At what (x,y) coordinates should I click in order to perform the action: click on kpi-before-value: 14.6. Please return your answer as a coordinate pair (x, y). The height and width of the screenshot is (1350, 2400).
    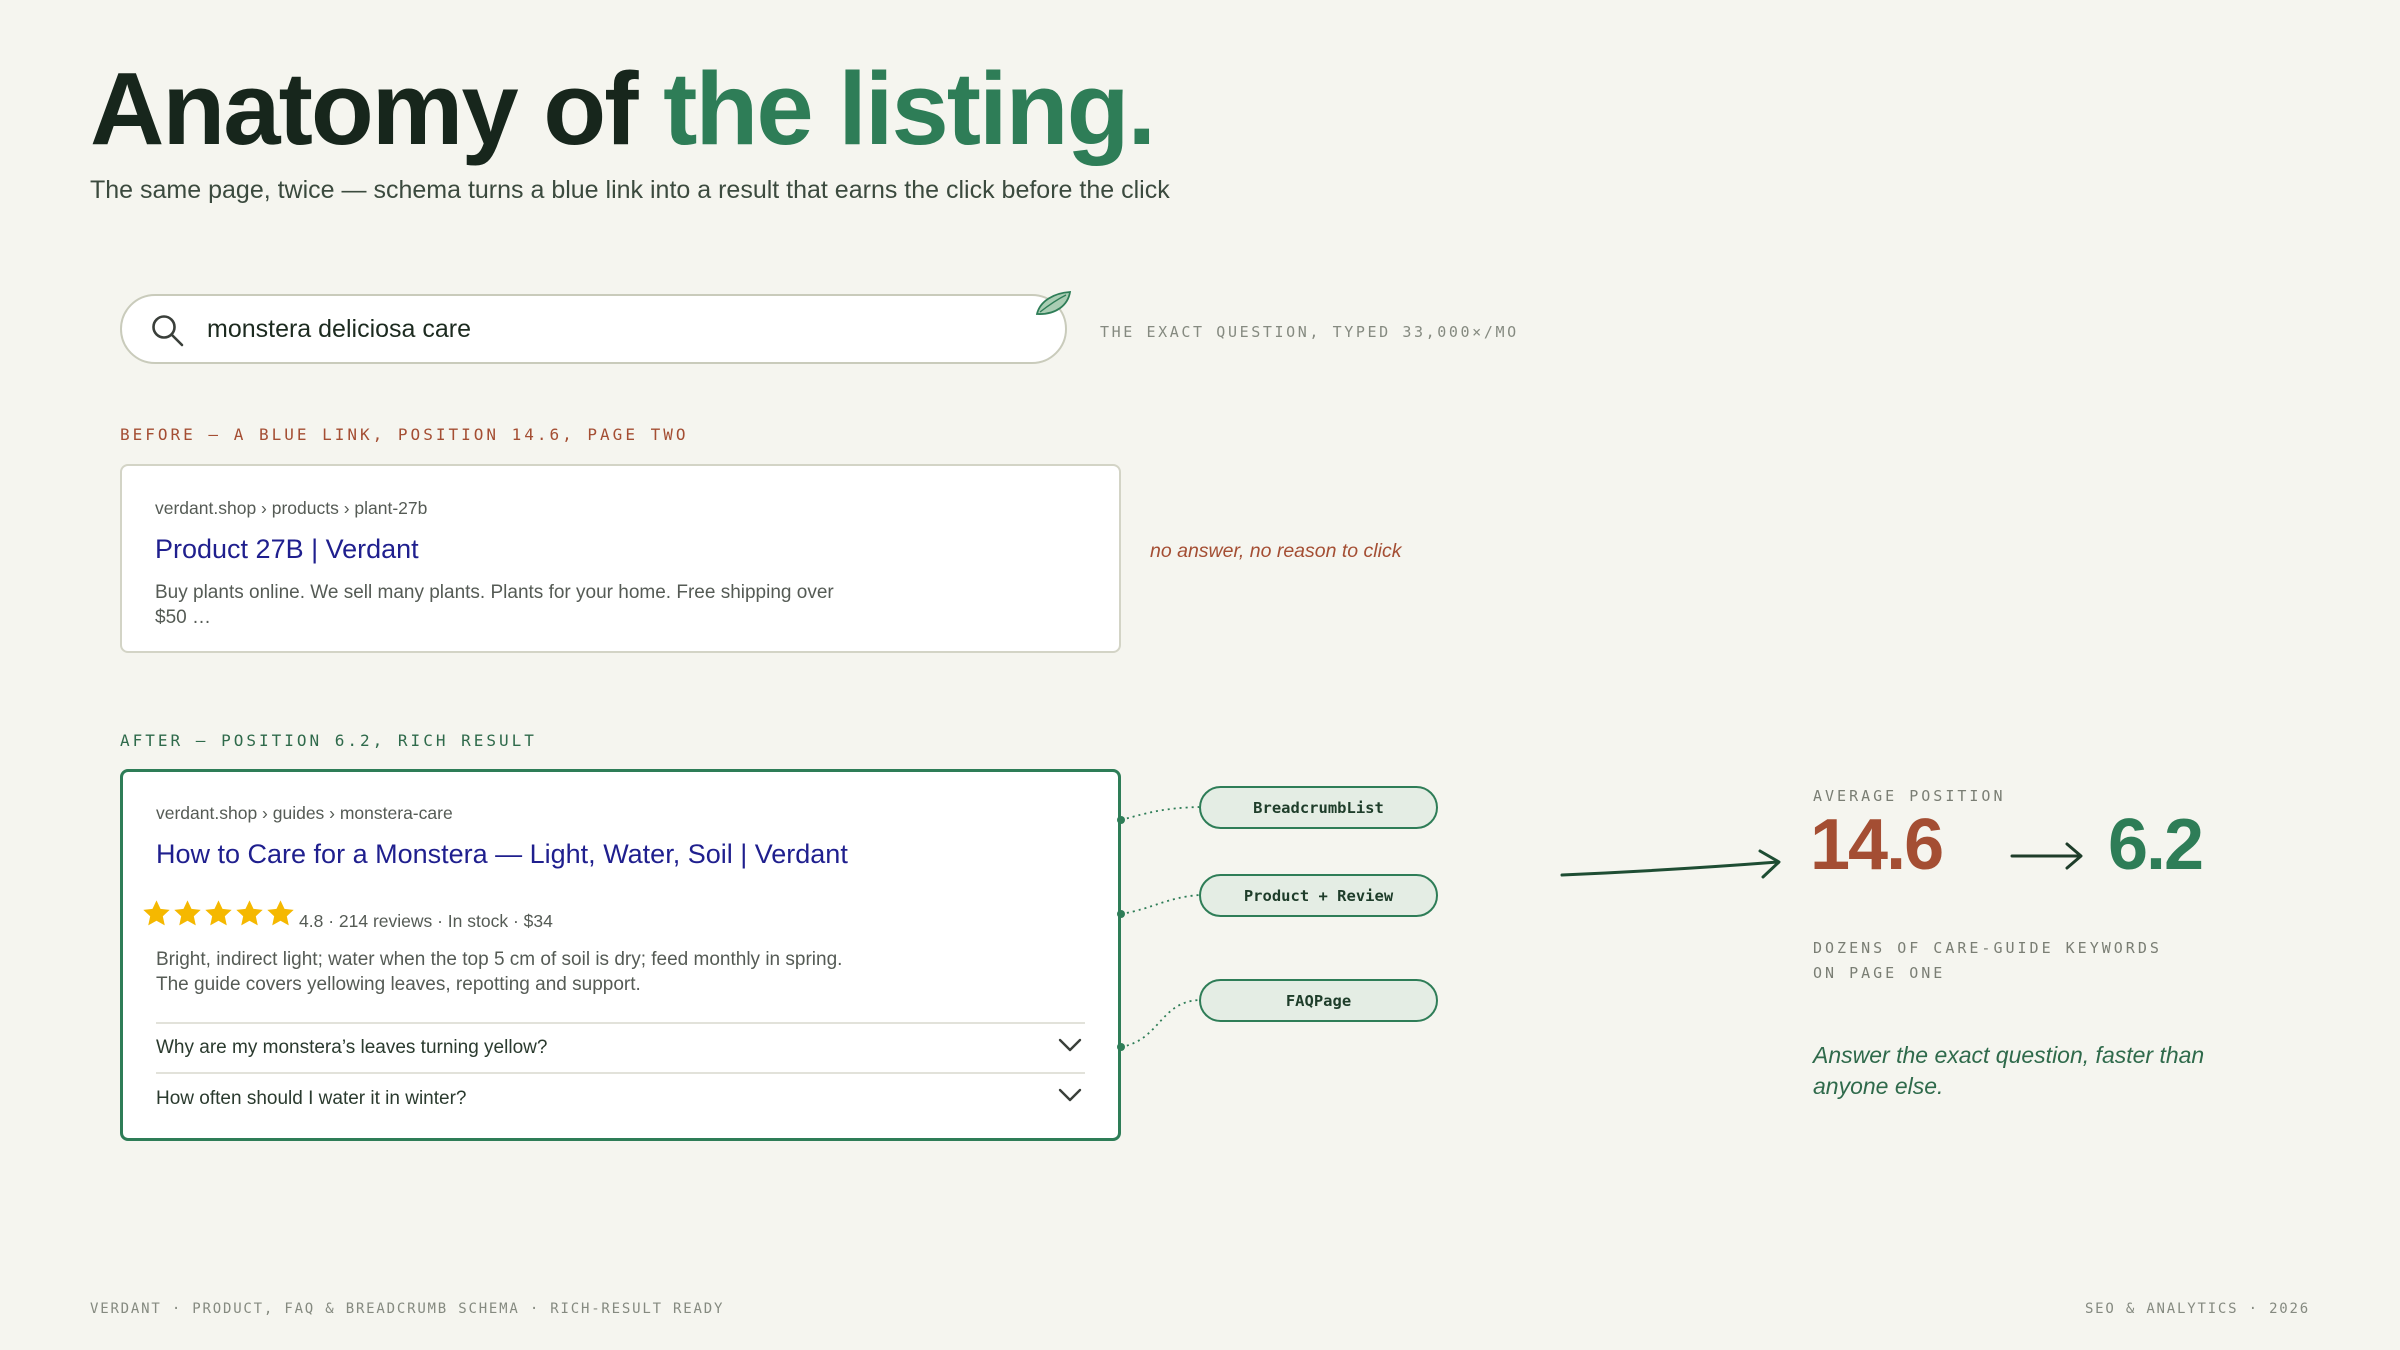
    Looking at the image, I should click on (1877, 845).